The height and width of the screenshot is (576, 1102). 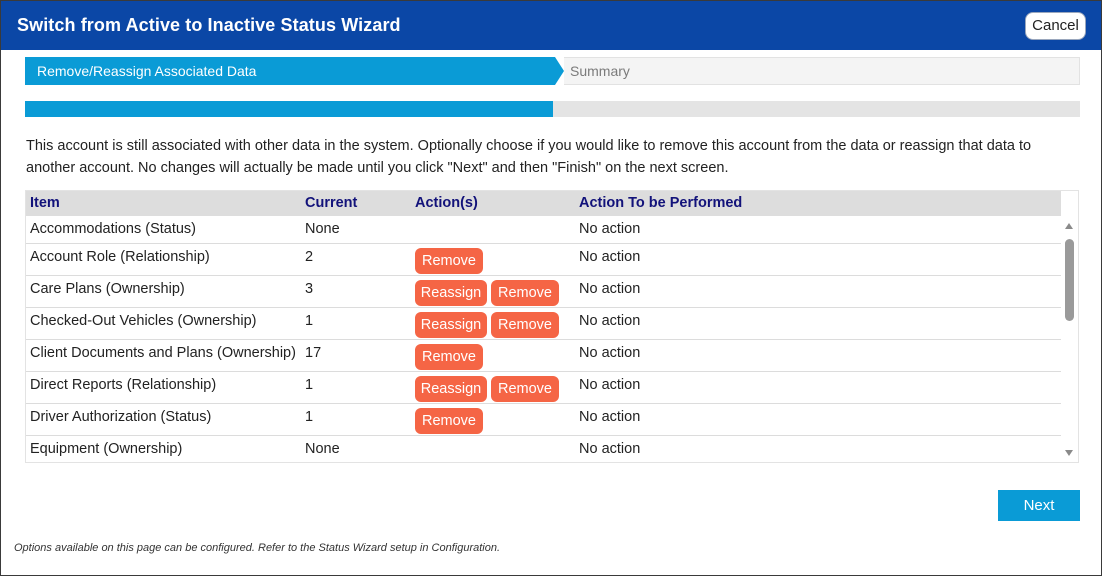 I want to click on wizard-stepper: Remove/Reassign Associated Data Summary, so click(x=552, y=71).